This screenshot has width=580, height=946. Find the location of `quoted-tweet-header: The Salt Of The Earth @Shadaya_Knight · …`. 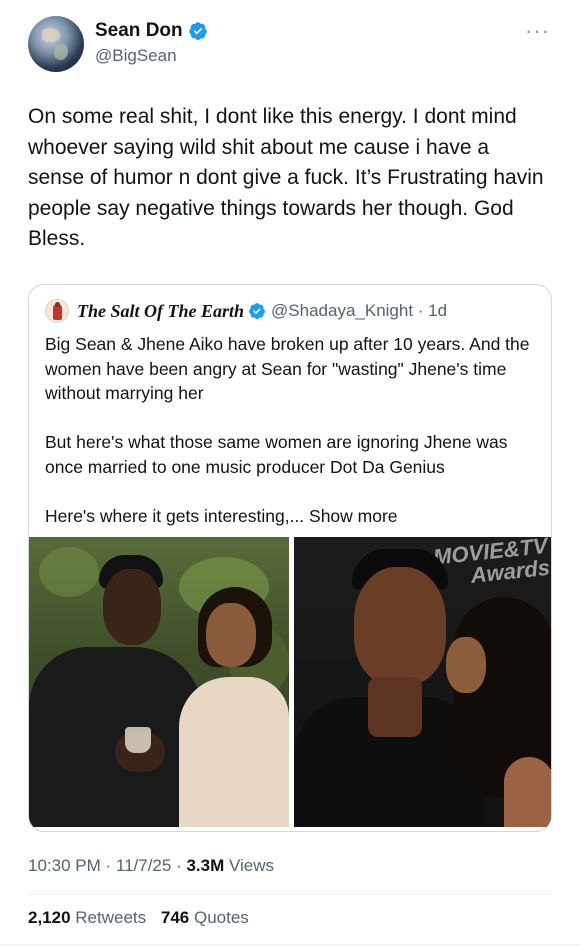

quoted-tweet-header: The Salt Of The Earth @Shadaya_Knight · … is located at coordinates (246, 311).